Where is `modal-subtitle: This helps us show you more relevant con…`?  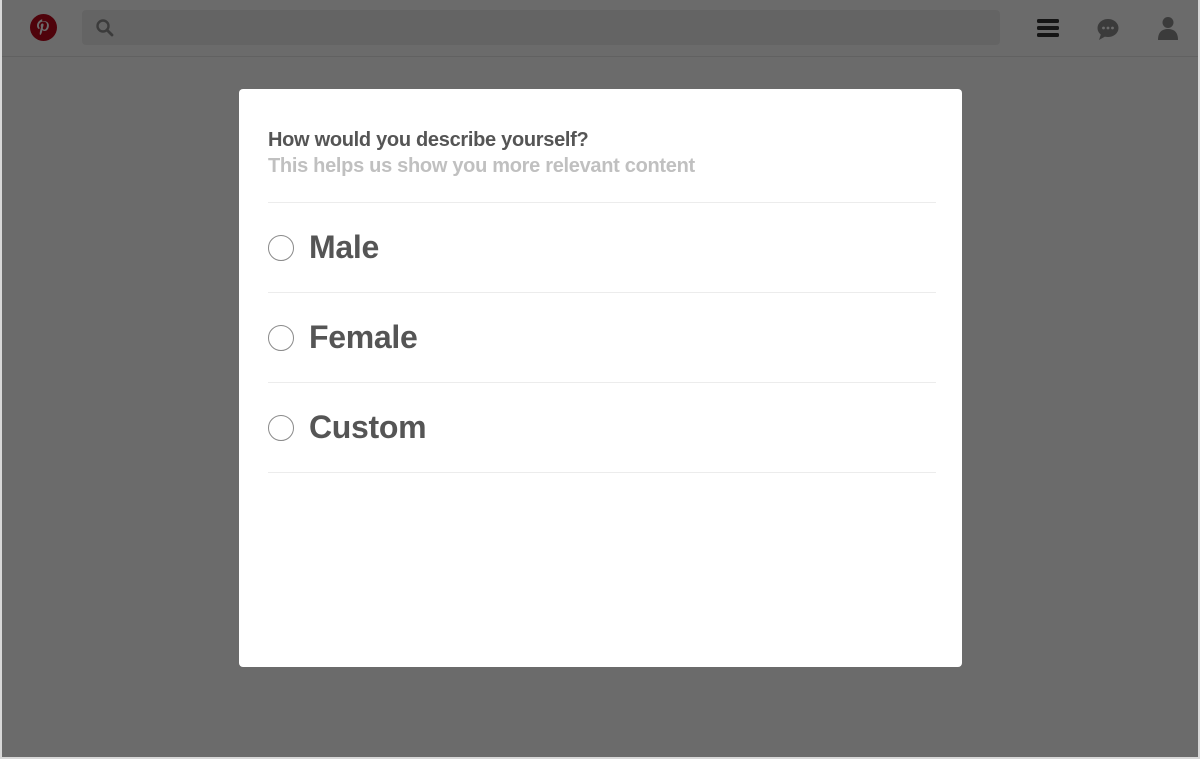 modal-subtitle: This helps us show you more relevant con… is located at coordinates (481, 166).